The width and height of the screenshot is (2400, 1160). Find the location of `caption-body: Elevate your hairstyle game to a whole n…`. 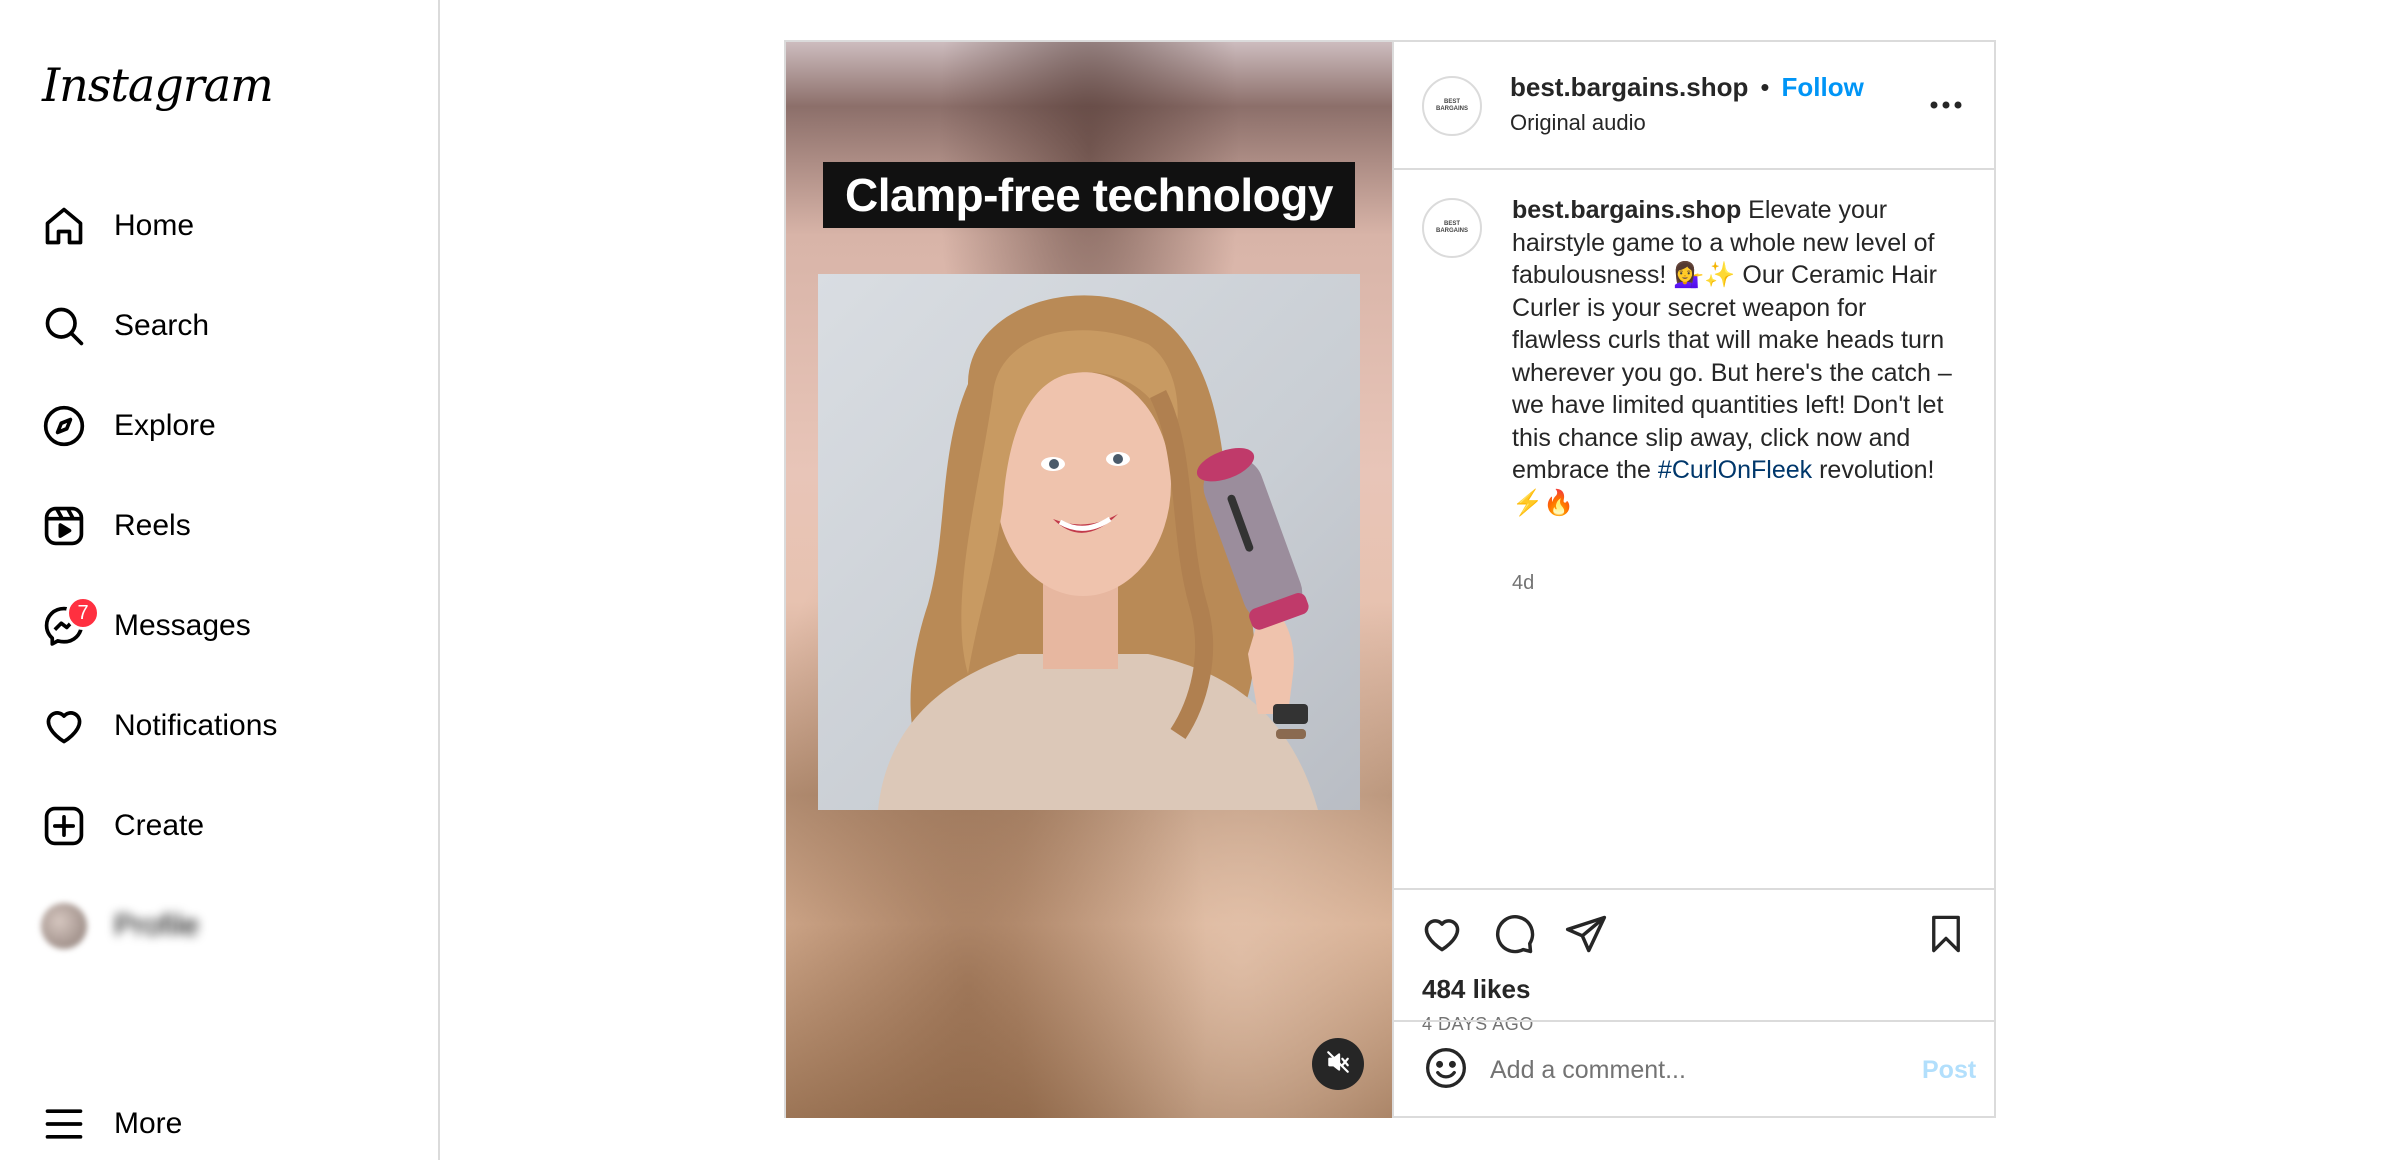

caption-body: Elevate your hairstyle game to a whole n… is located at coordinates (1732, 340).